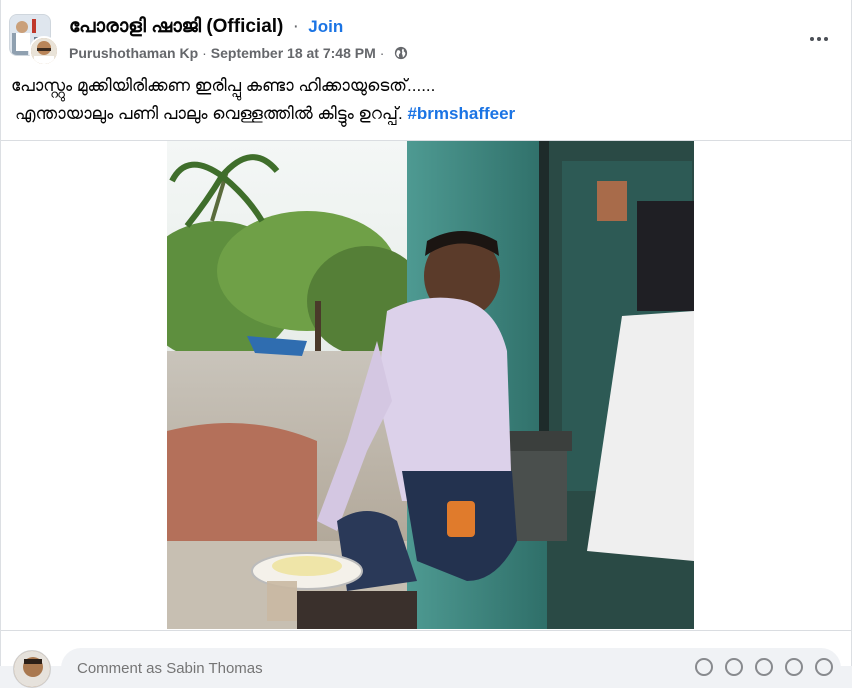 Image resolution: width=852 pixels, height=688 pixels. I want to click on viewer-avatar, so click(32, 669).